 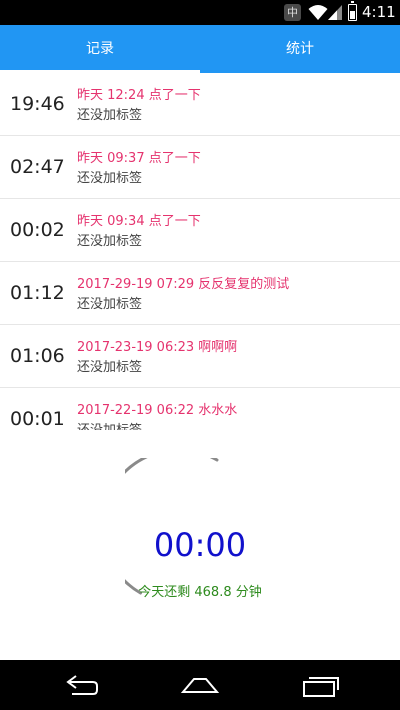 I want to click on tab-bar: 记录 统计, so click(x=200, y=49).